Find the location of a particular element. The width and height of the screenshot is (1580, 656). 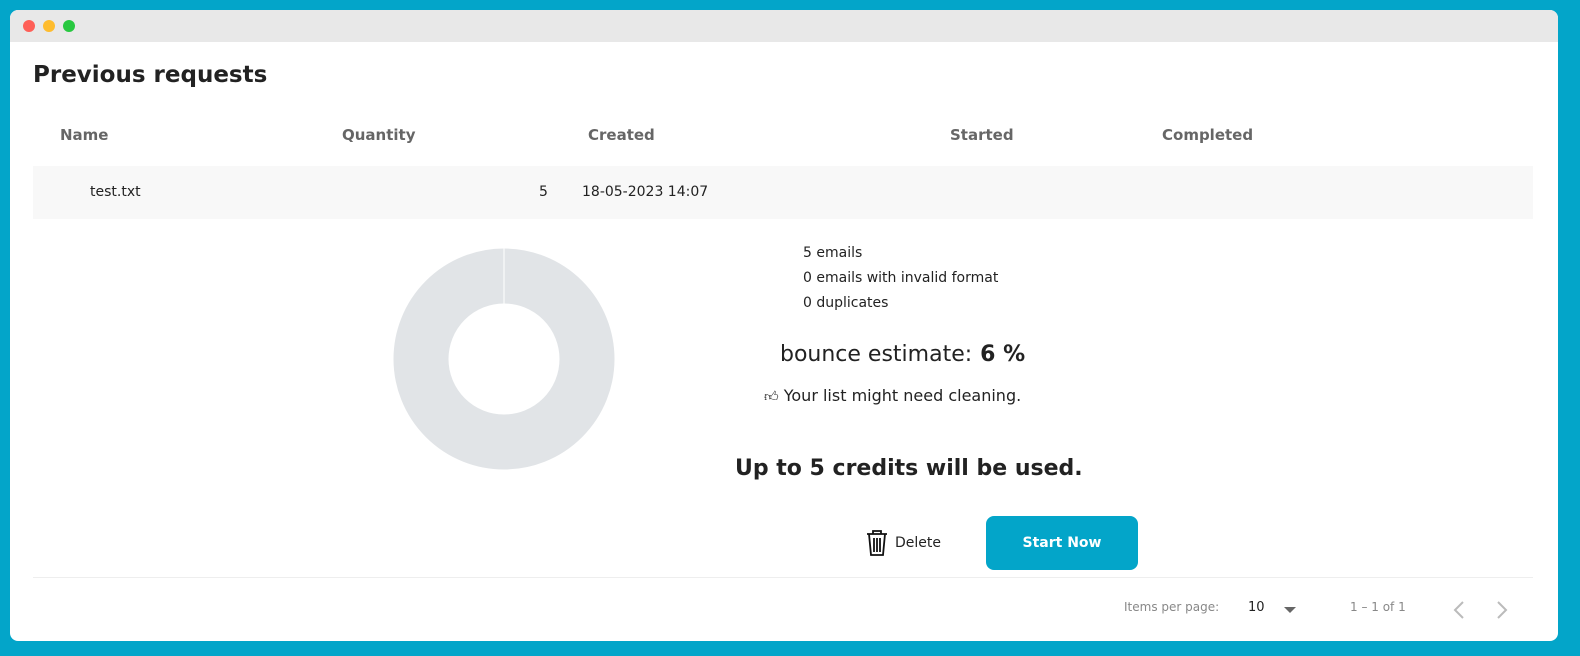

bounce-label: bounce estimate: is located at coordinates (876, 354).